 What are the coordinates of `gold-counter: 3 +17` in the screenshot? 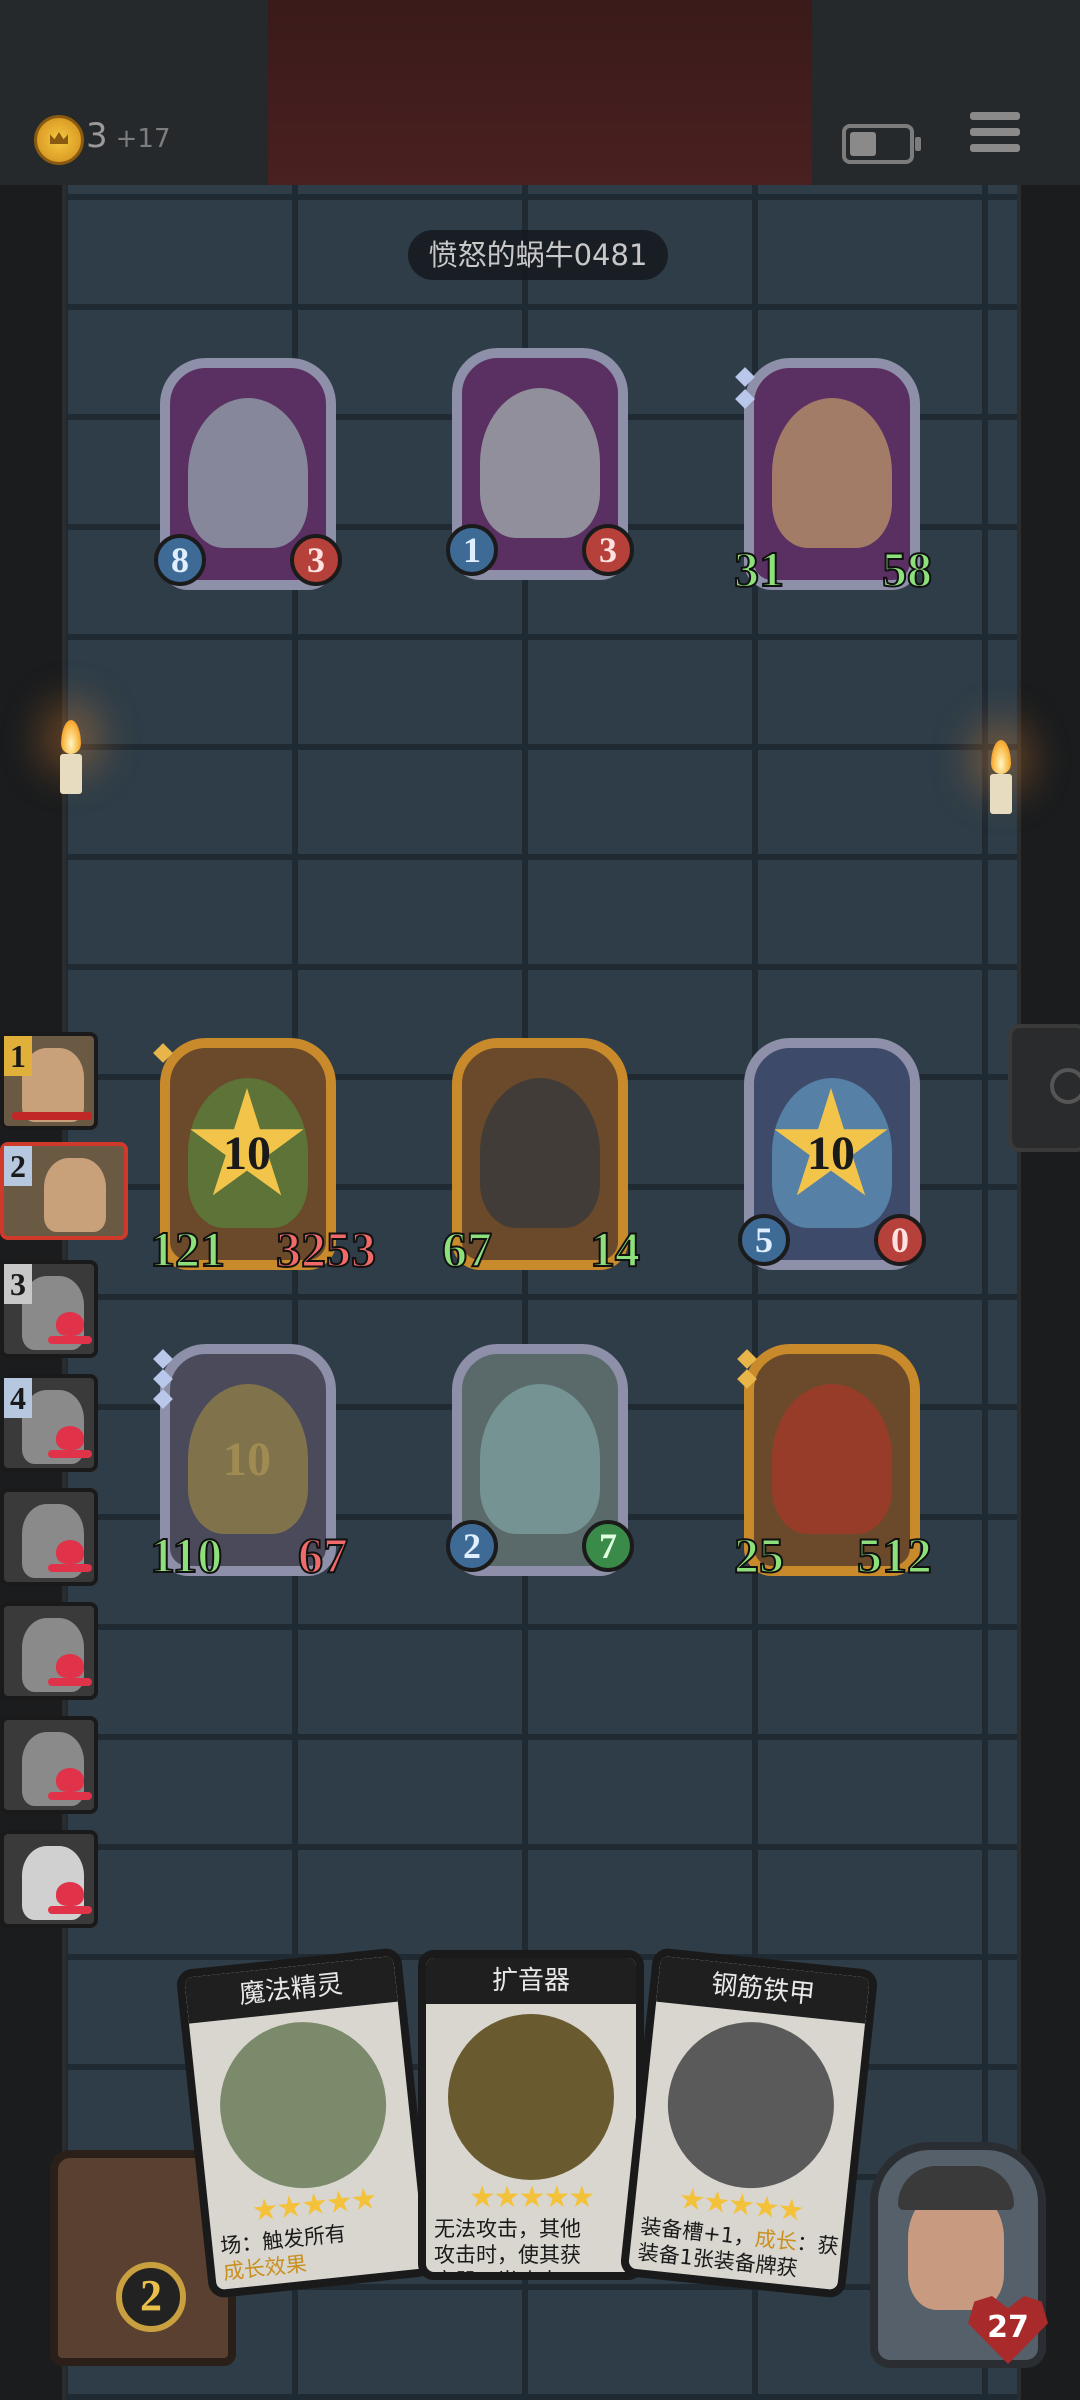 It's located at (128, 136).